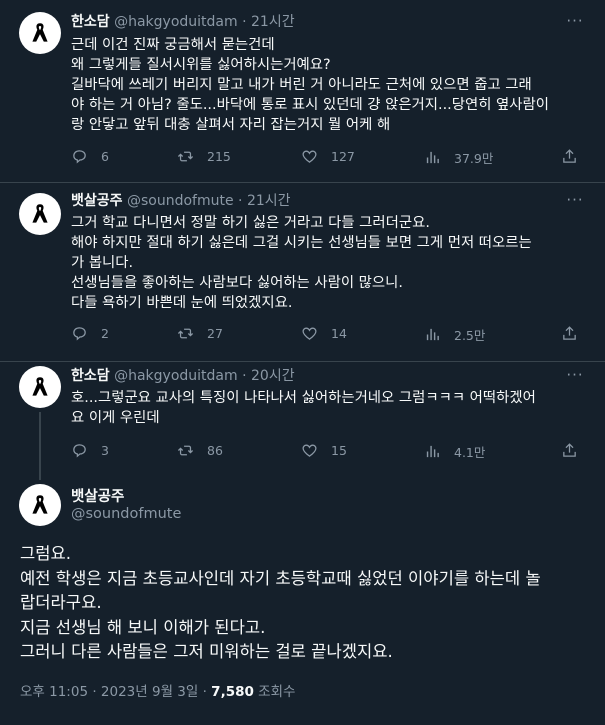 This screenshot has width=605, height=725. I want to click on reply-count: 2, so click(105, 333).